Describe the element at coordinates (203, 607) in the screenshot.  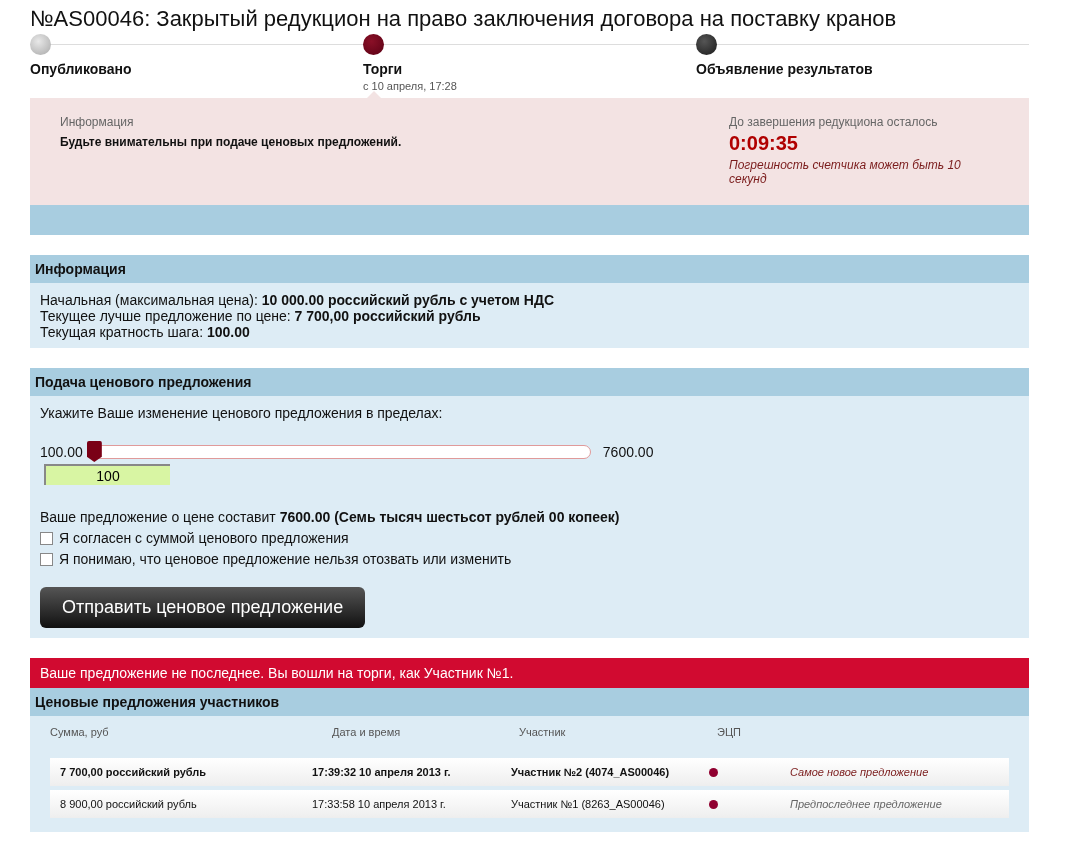
I see `submit-button: Отправить ценовое предложение` at that location.